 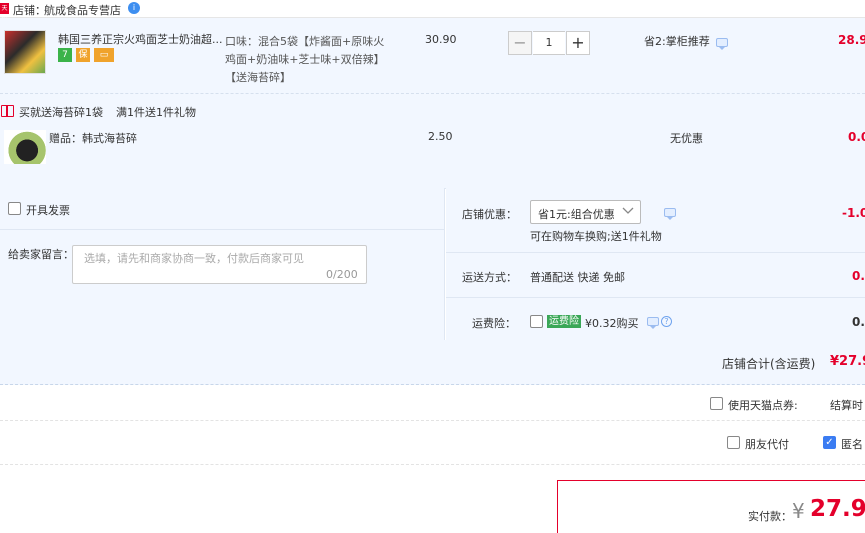 What do you see at coordinates (222, 229) in the screenshot?
I see `divider` at bounding box center [222, 229].